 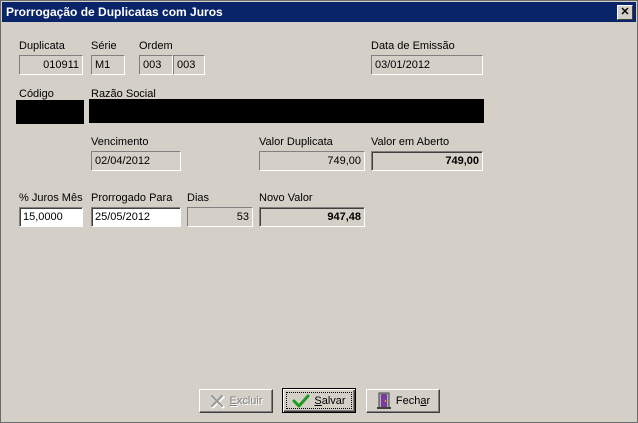 I want to click on novo-valor-field: 947,48, so click(x=312, y=217).